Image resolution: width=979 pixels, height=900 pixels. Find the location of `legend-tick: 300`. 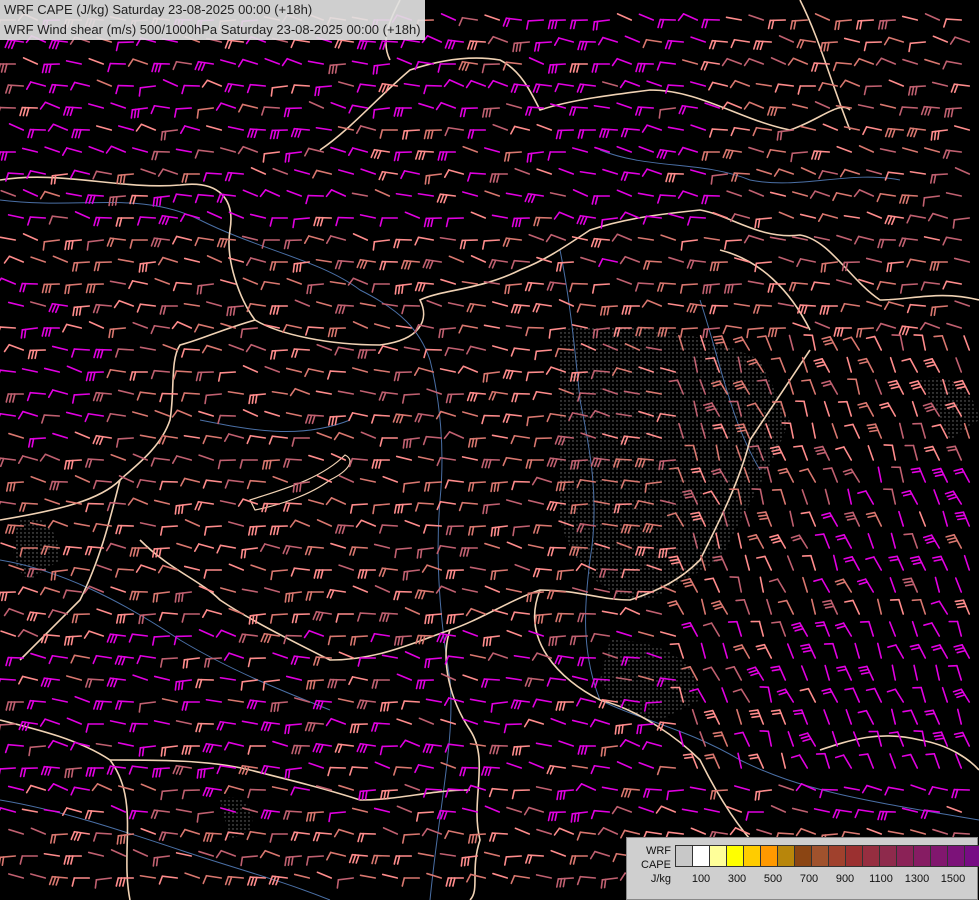

legend-tick: 300 is located at coordinates (737, 879).